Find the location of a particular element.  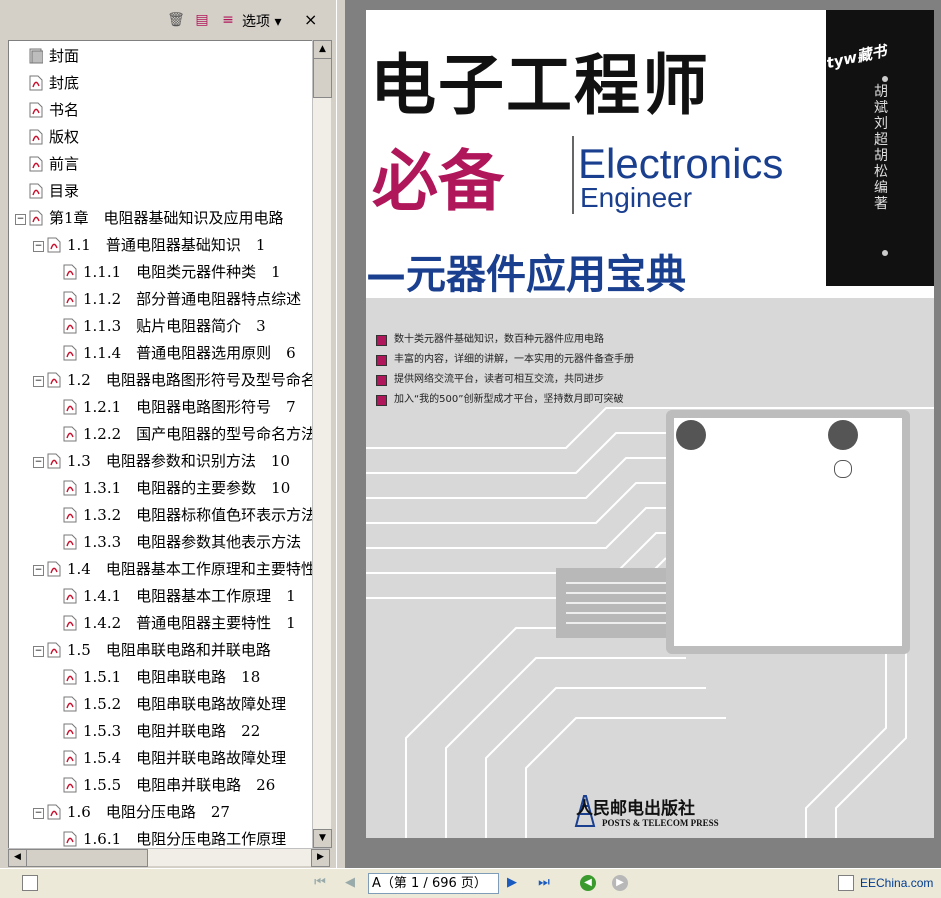

first-page-icon: ⏮ is located at coordinates (320, 883).